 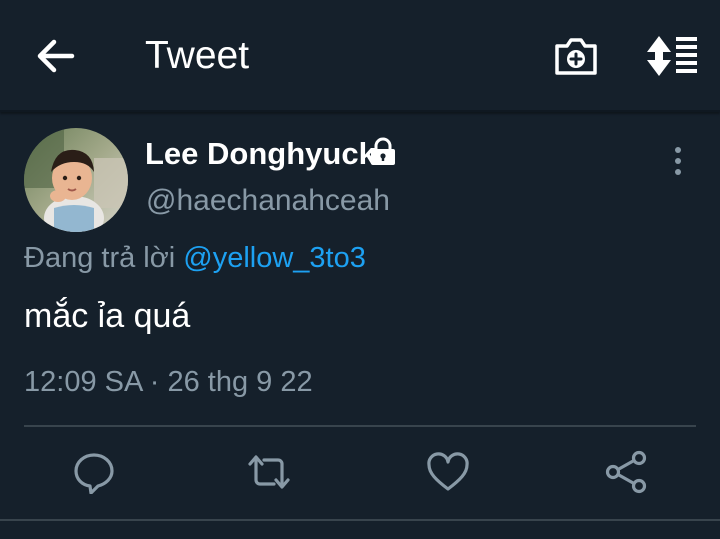 I want to click on camera-button, so click(x=576, y=56).